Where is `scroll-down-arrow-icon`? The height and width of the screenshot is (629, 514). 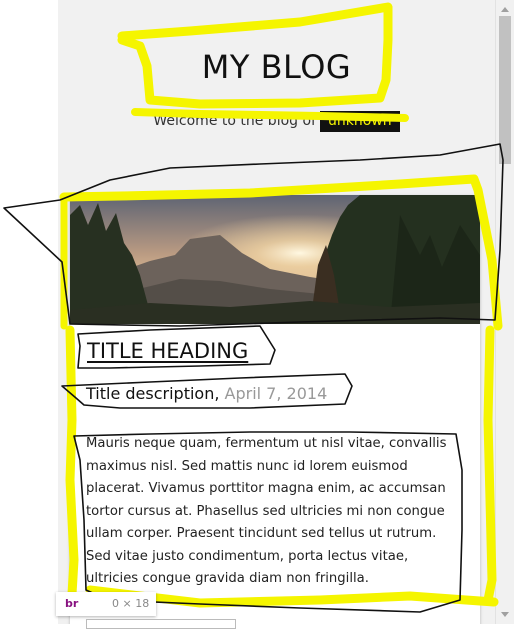 scroll-down-arrow-icon is located at coordinates (505, 614).